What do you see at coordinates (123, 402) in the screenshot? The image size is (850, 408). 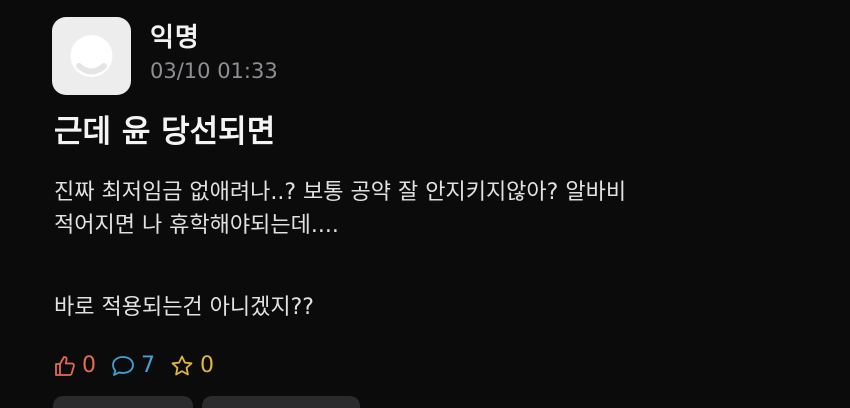 I see `reaction-button-partial` at bounding box center [123, 402].